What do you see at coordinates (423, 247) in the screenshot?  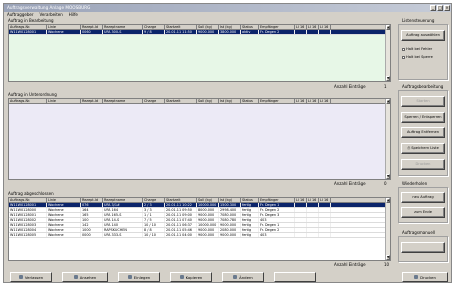 I see `auftragsmanuell-button` at bounding box center [423, 247].